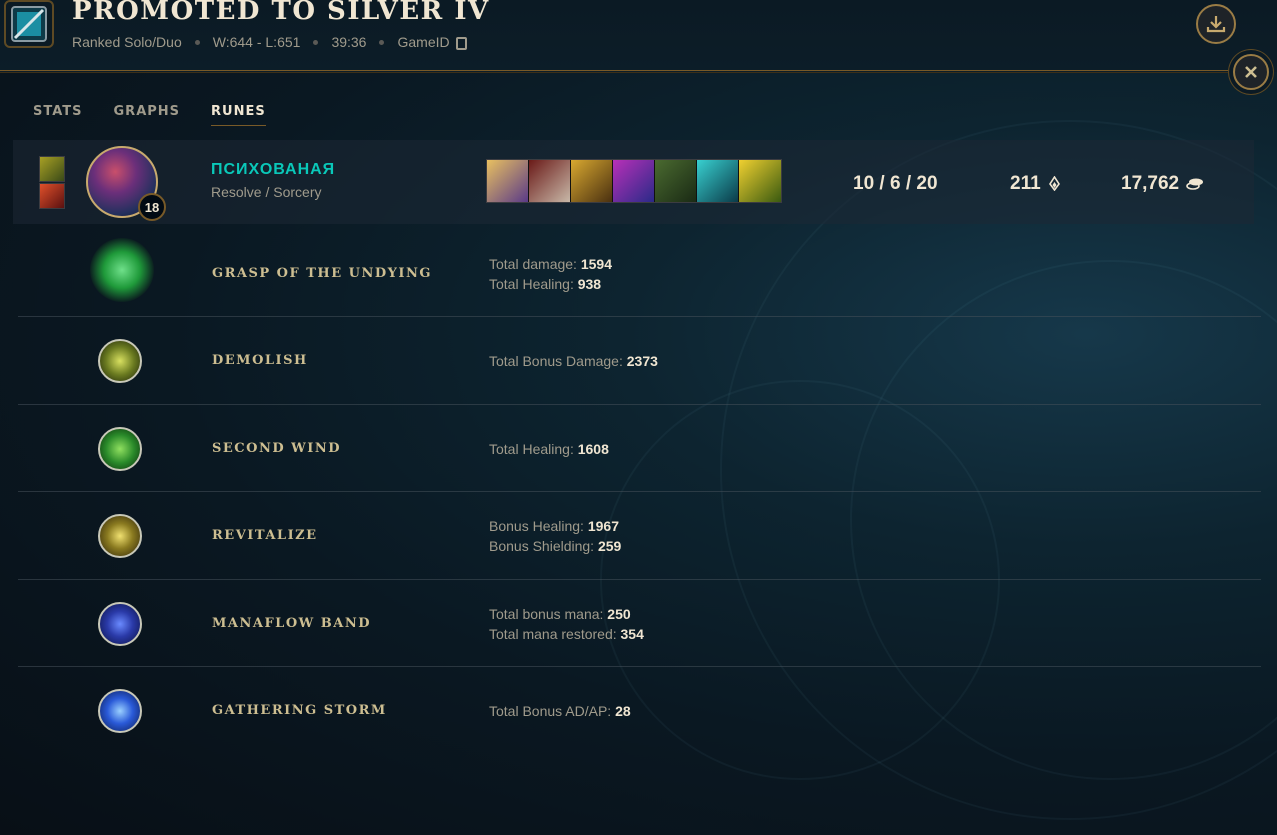 The width and height of the screenshot is (1277, 835). What do you see at coordinates (349, 42) in the screenshot?
I see `game-duration: 39:36` at bounding box center [349, 42].